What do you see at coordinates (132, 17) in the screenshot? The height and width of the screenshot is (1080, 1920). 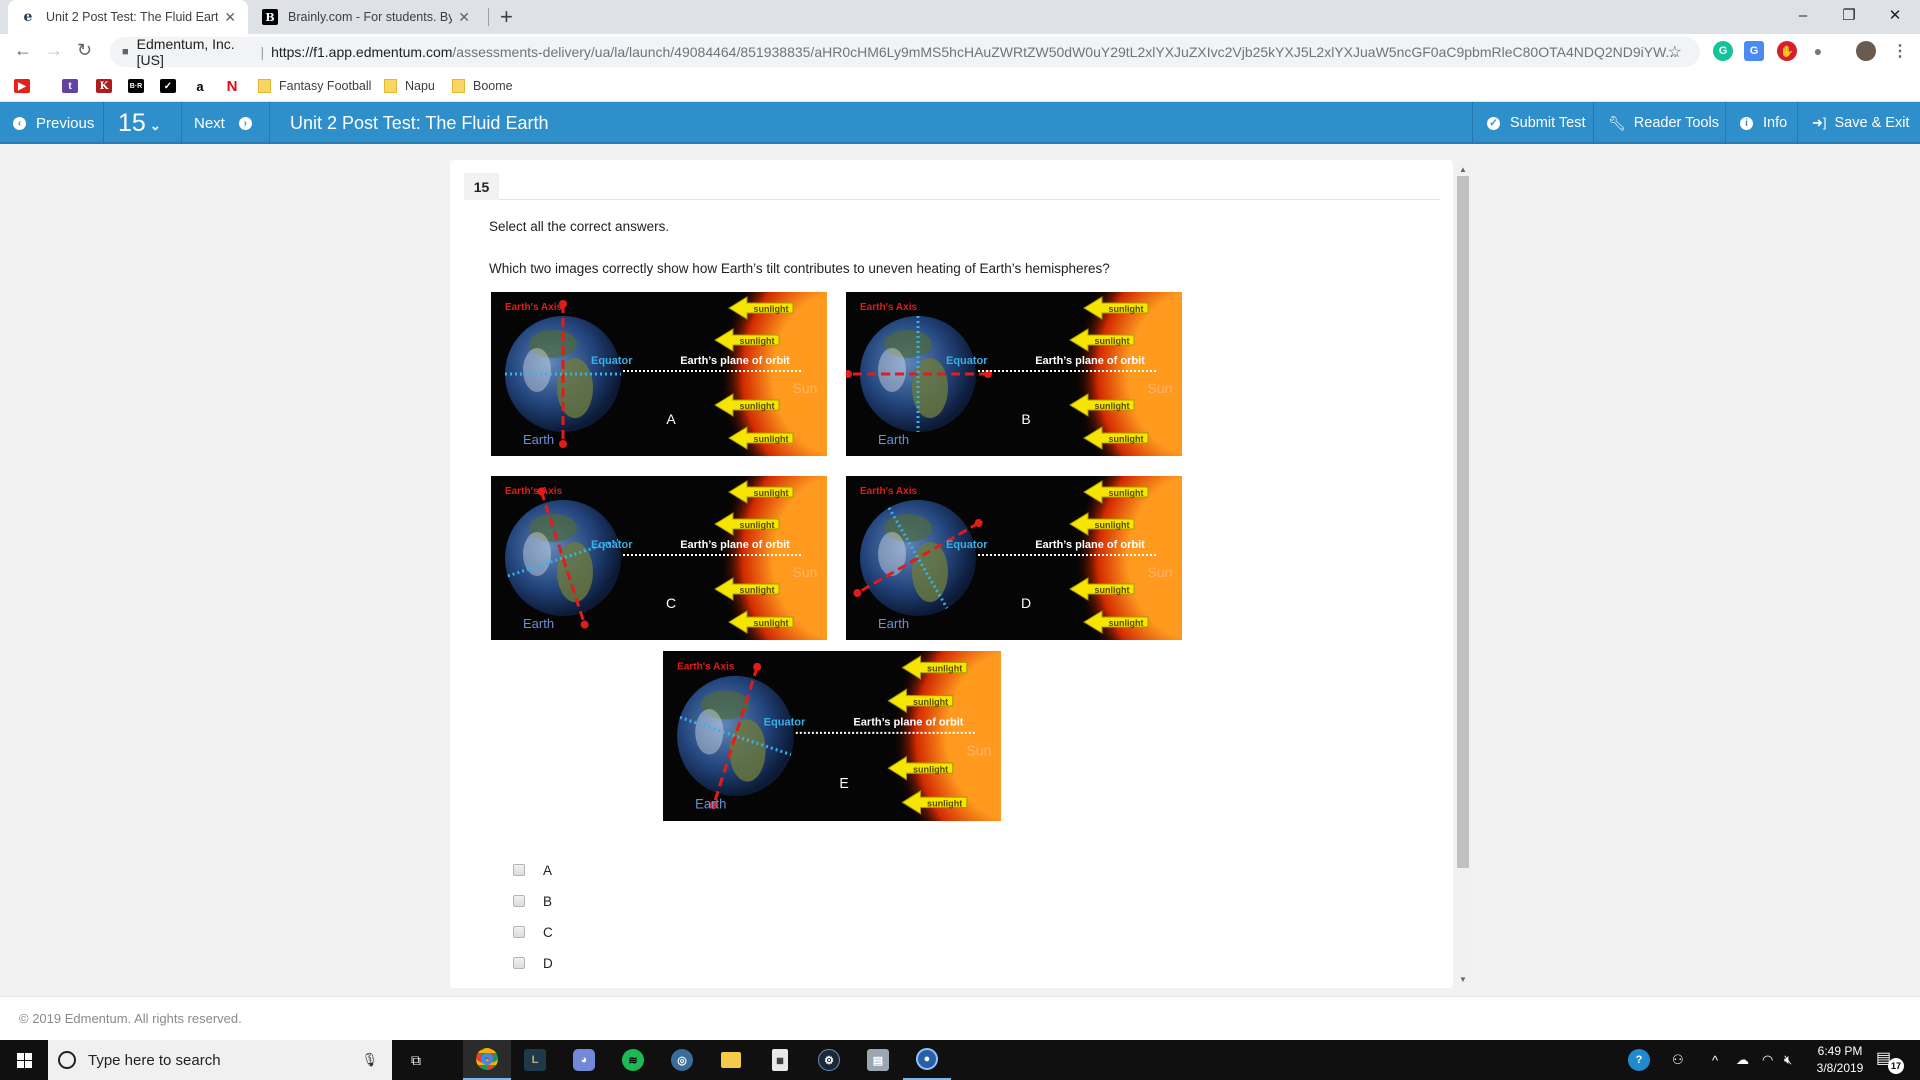 I see `tab-title: Unit 2 Post Test: The Fluid Earth` at bounding box center [132, 17].